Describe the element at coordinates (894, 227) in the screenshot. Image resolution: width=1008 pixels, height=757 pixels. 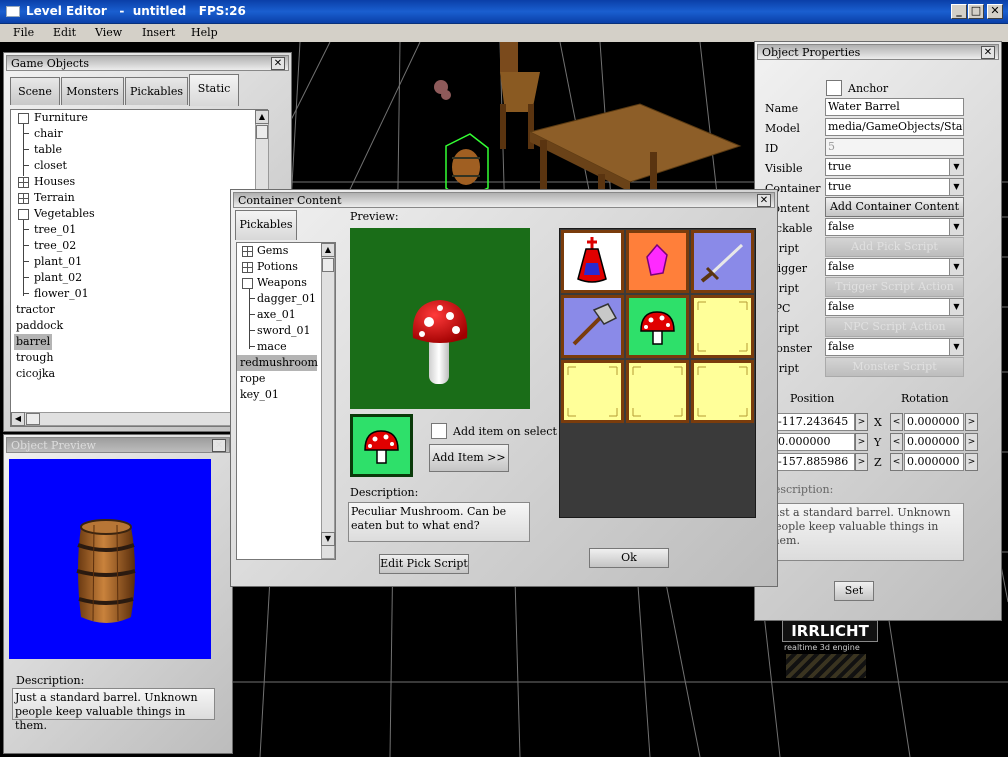
I see `pickable-select: false ▼` at that location.